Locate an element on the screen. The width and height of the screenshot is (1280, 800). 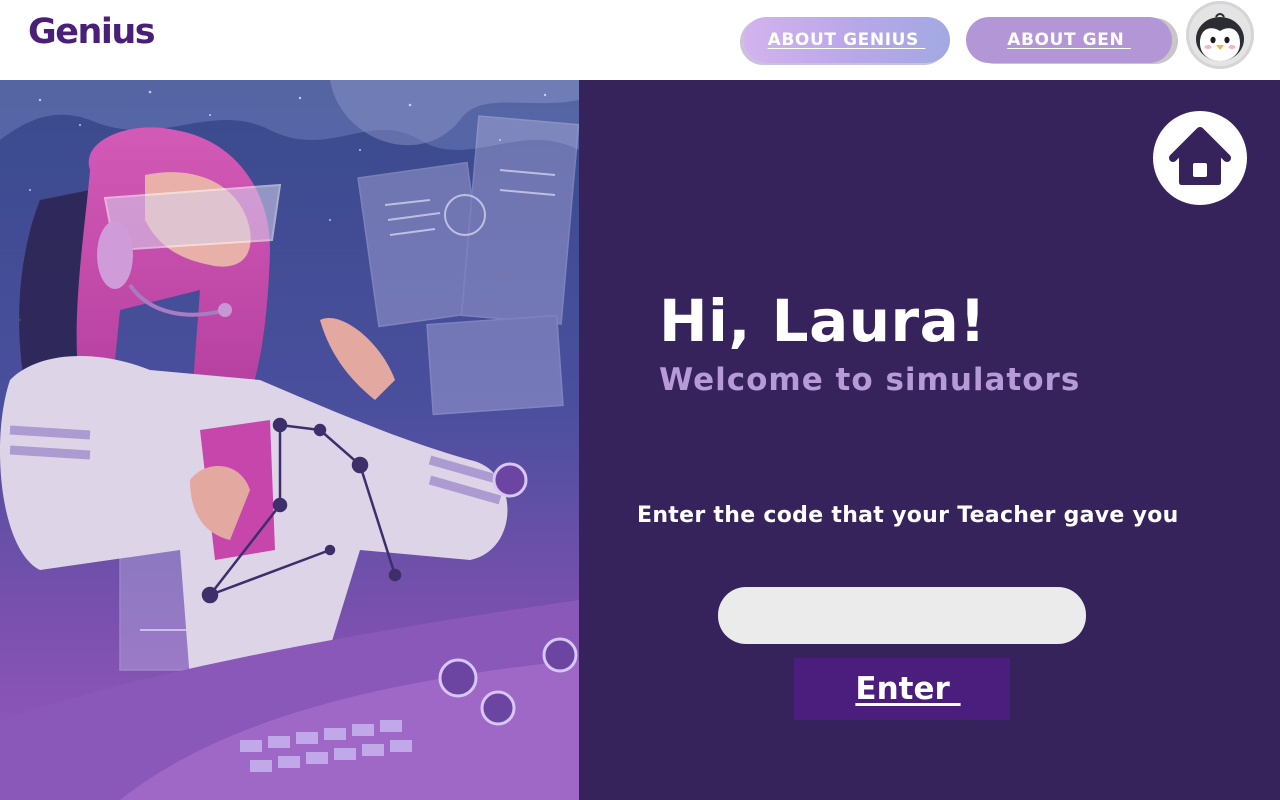
user-avatar is located at coordinates (1220, 35).